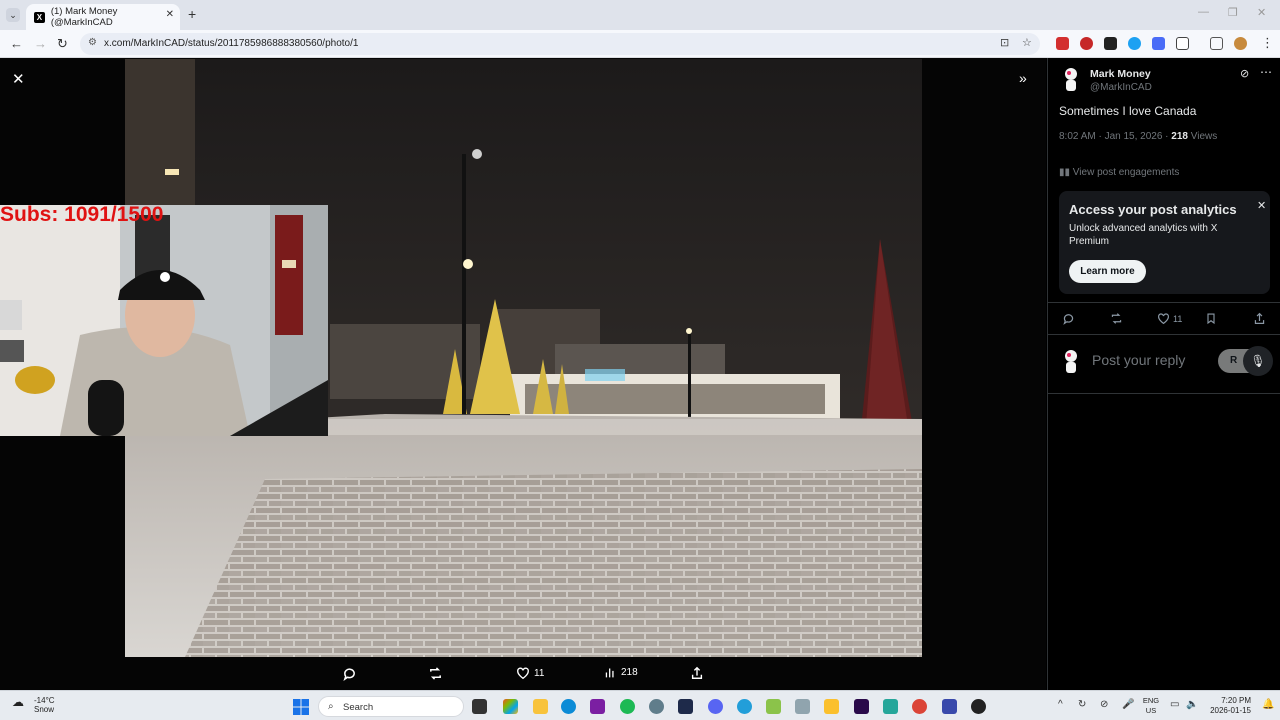 Image resolution: width=1280 pixels, height=720 pixels. I want to click on sidebar-like-button: 11, so click(1169, 318).